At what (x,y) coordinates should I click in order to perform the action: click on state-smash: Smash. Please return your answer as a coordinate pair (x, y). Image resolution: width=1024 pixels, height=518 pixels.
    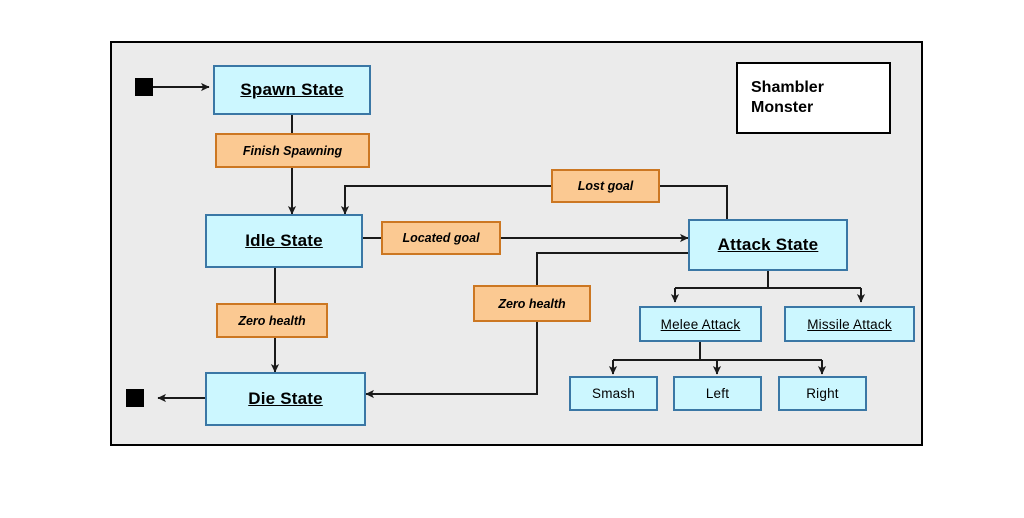
    Looking at the image, I should click on (613, 393).